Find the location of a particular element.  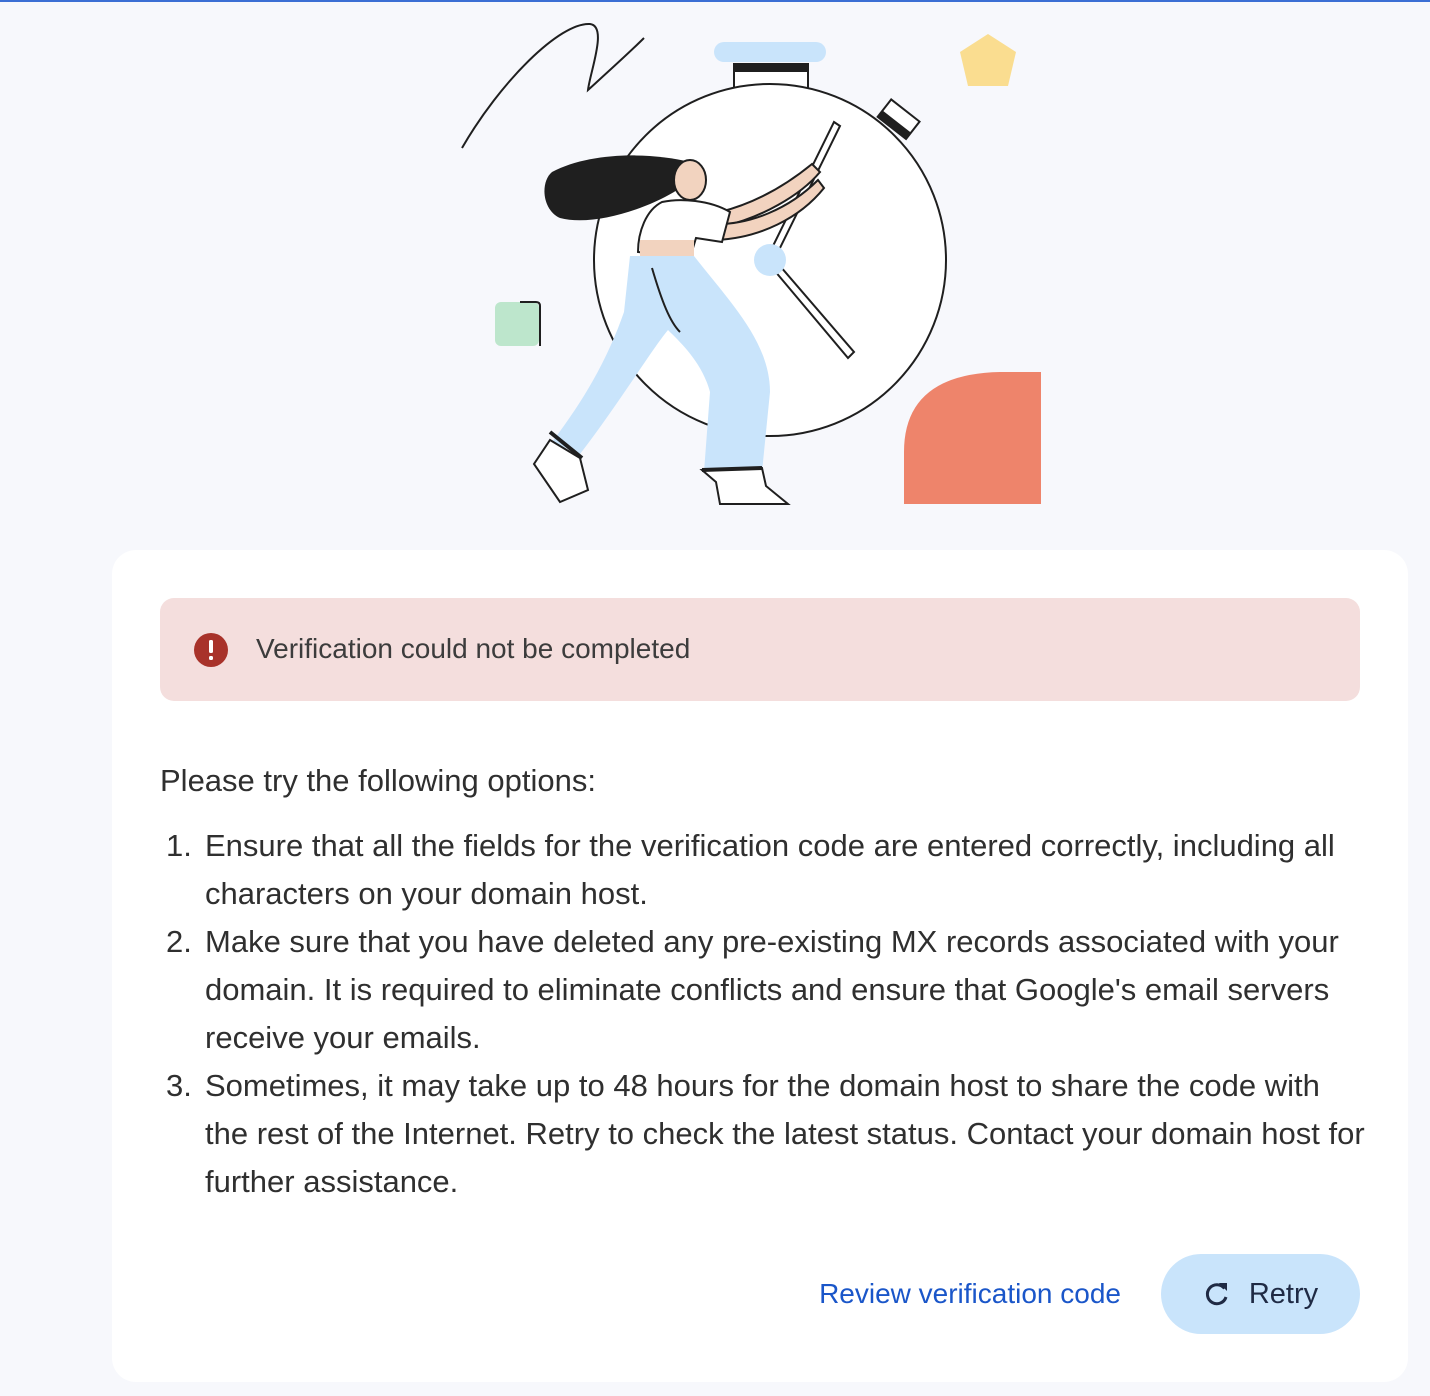

retry-button: Retry is located at coordinates (1260, 1294).